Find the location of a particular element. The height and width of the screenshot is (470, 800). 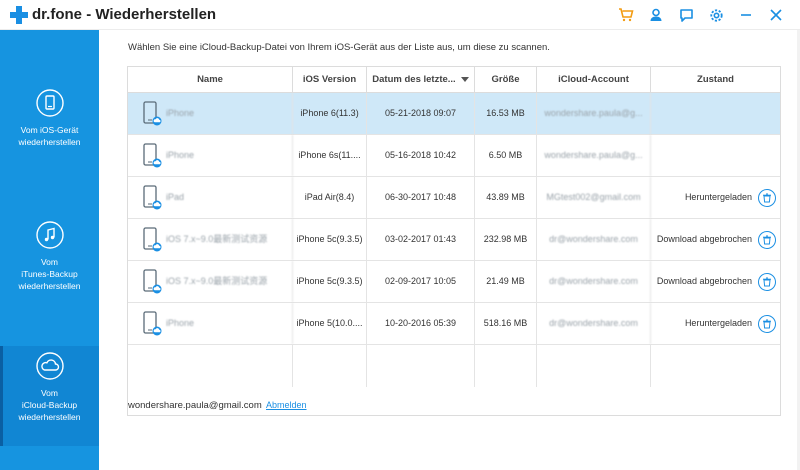

cell-size: 6.50 MB is located at coordinates (506, 155).